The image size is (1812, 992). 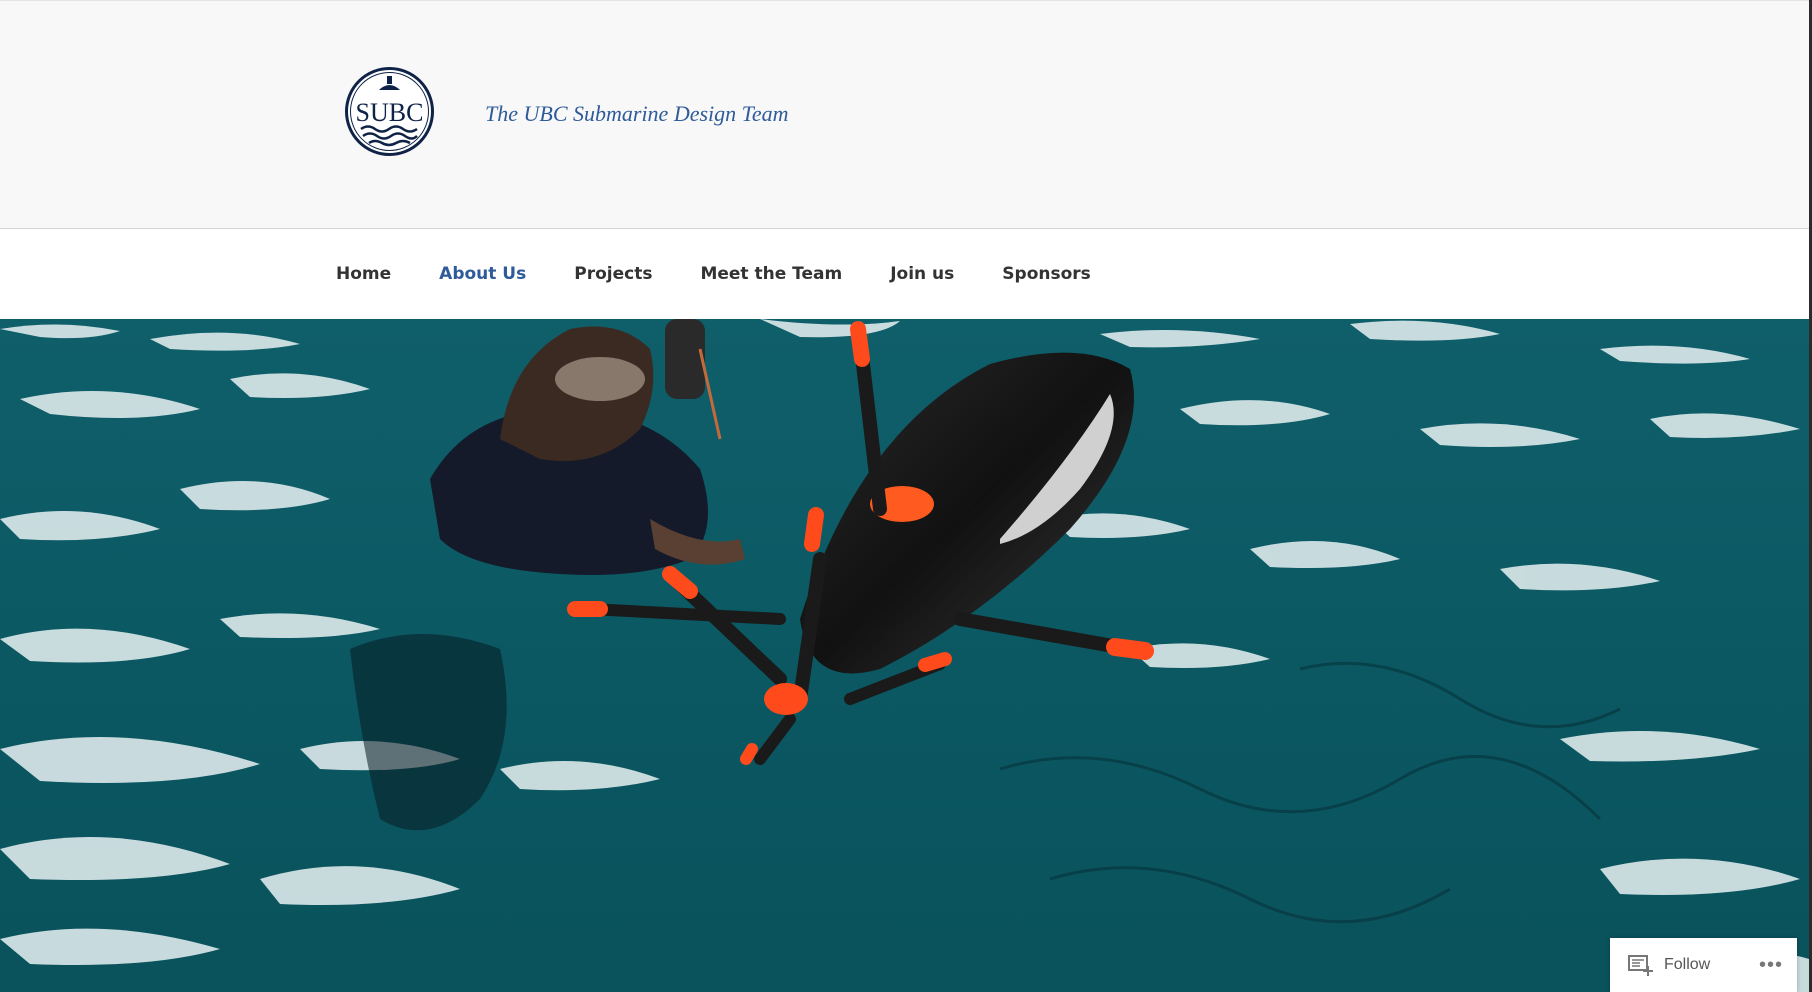 I want to click on nav-item-sponsors: Sponsors, so click(x=1046, y=274).